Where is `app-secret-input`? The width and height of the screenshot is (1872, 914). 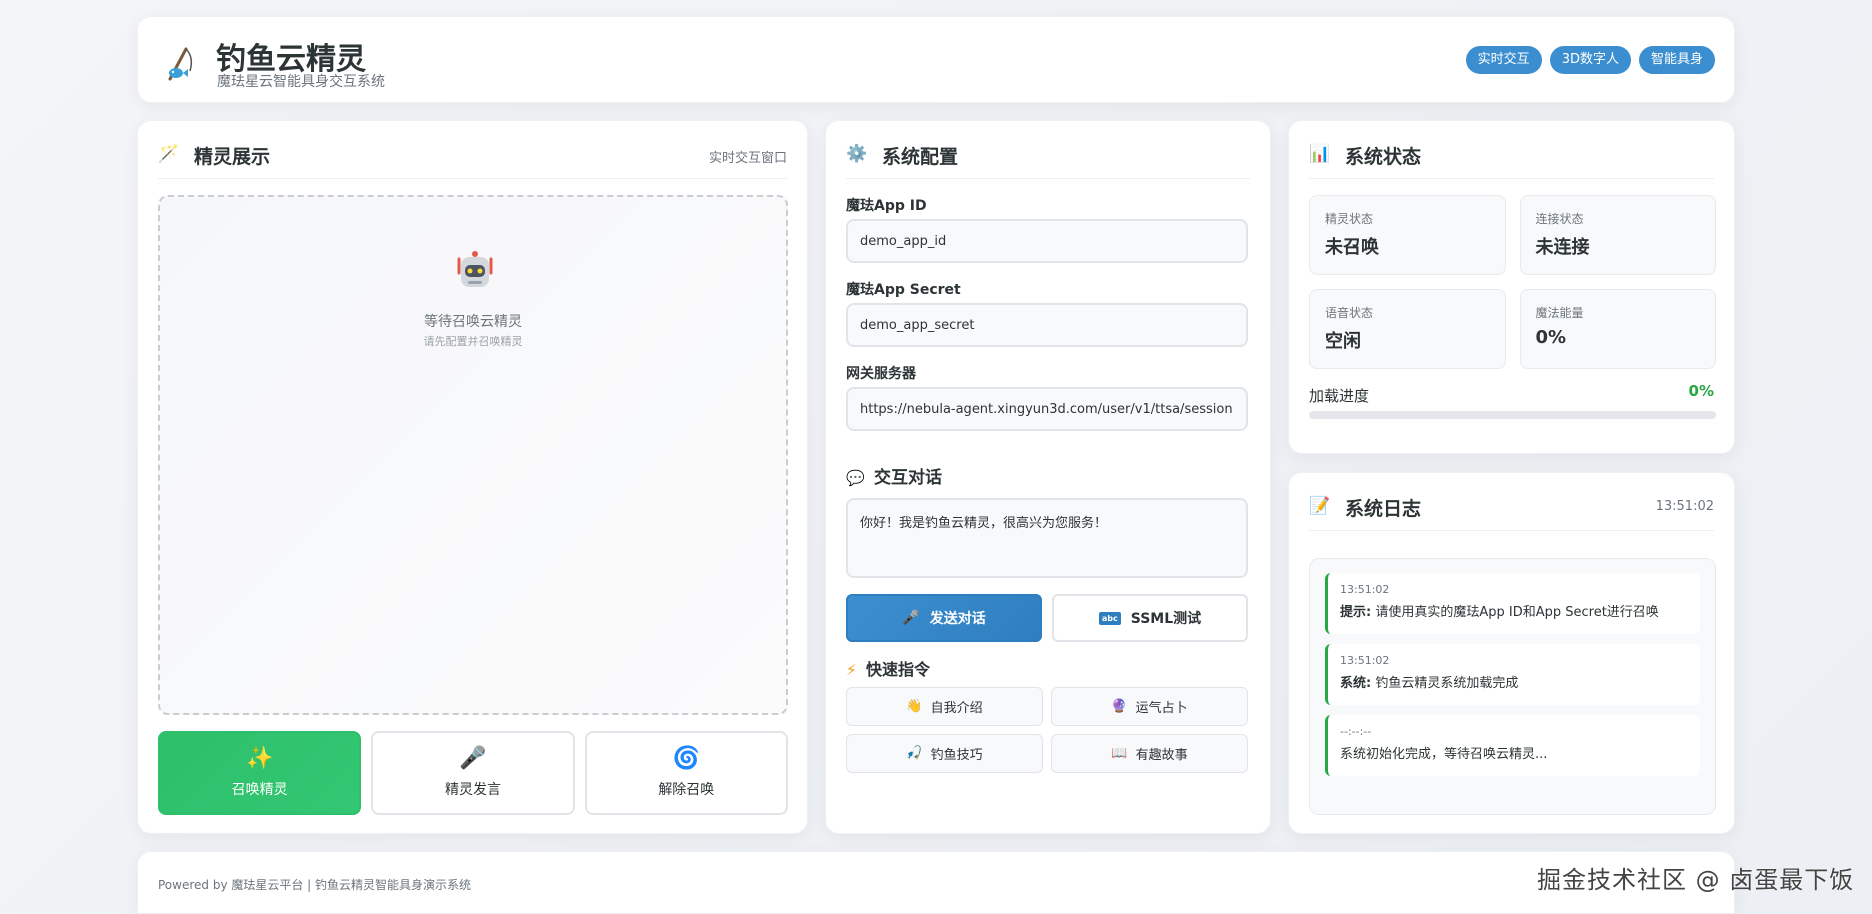
app-secret-input is located at coordinates (1047, 325).